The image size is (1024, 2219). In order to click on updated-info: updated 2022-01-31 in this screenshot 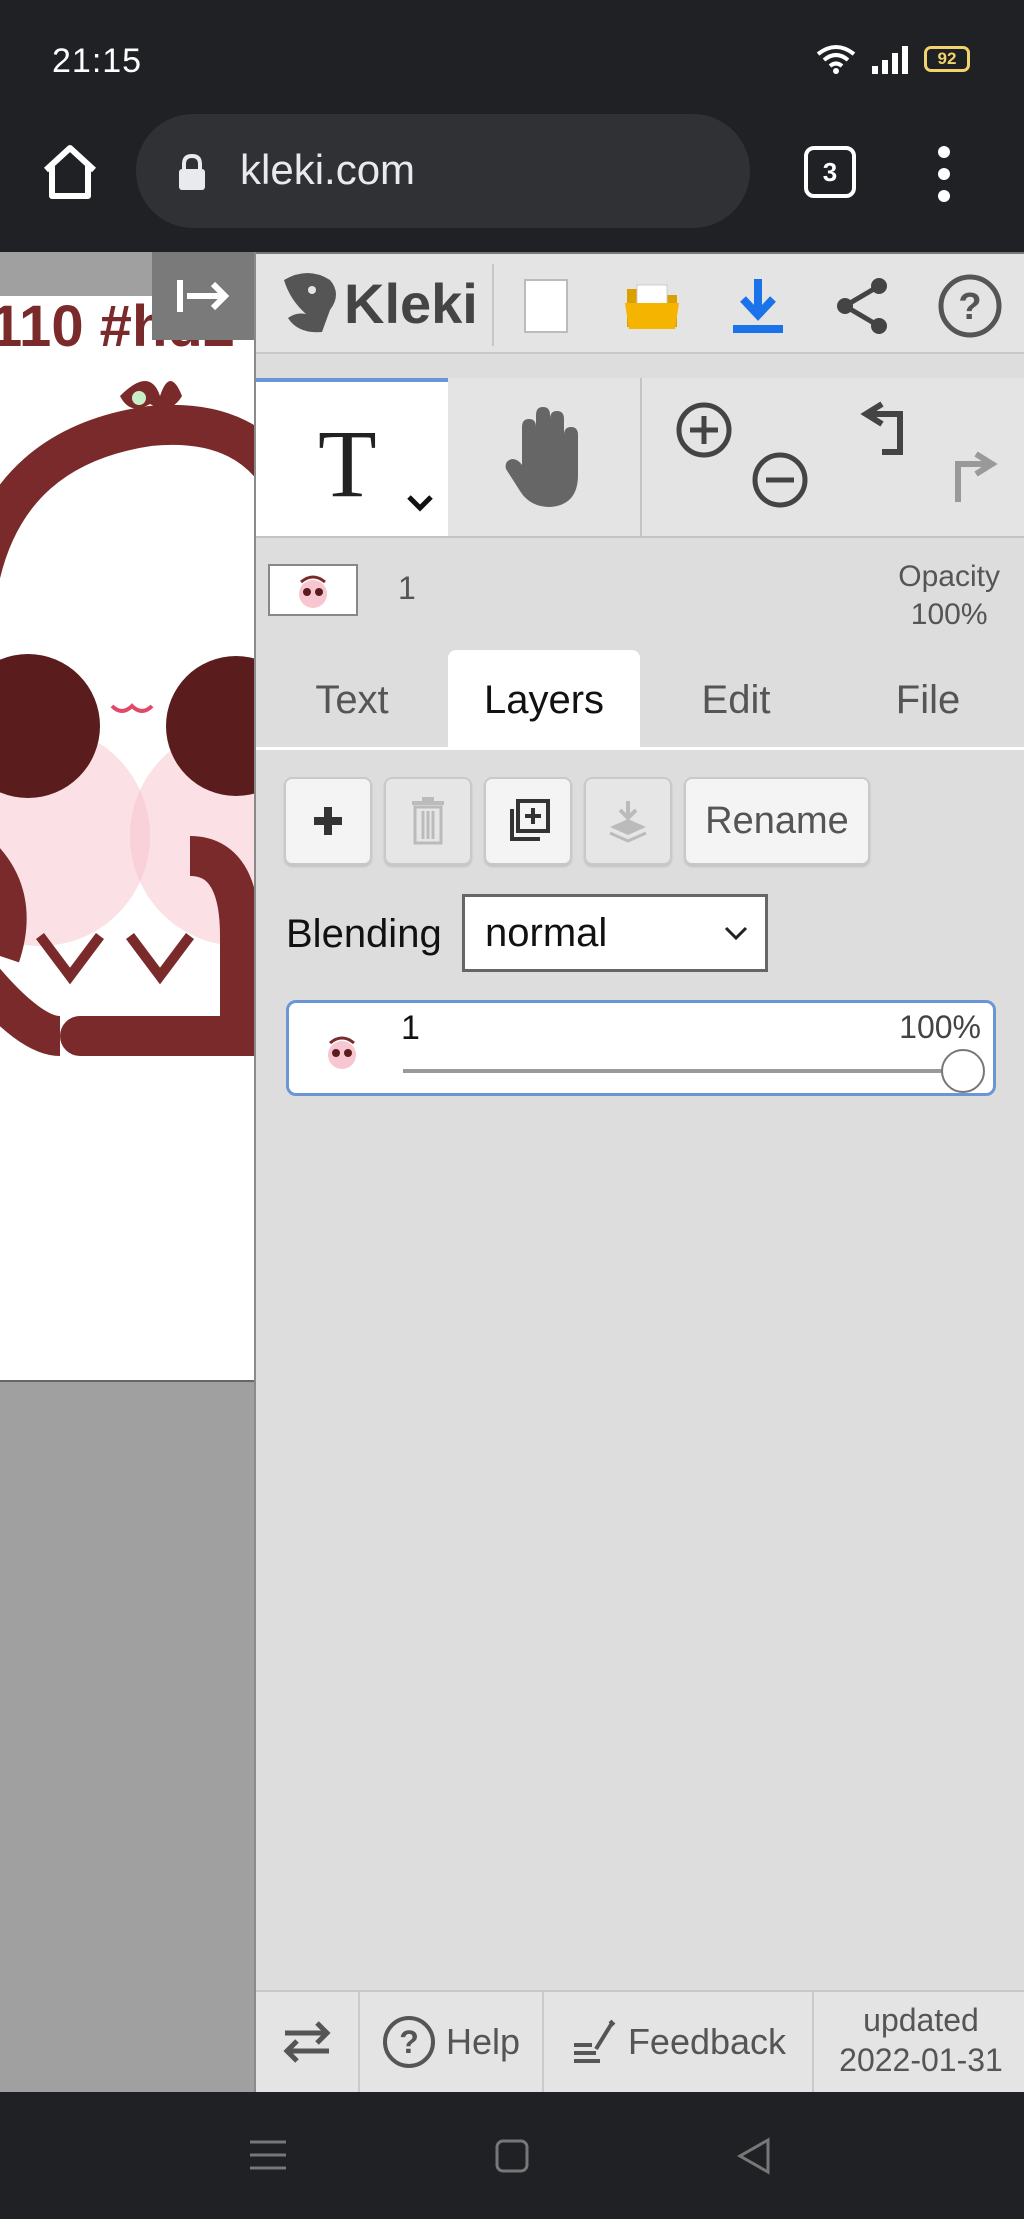, I will do `click(920, 2040)`.